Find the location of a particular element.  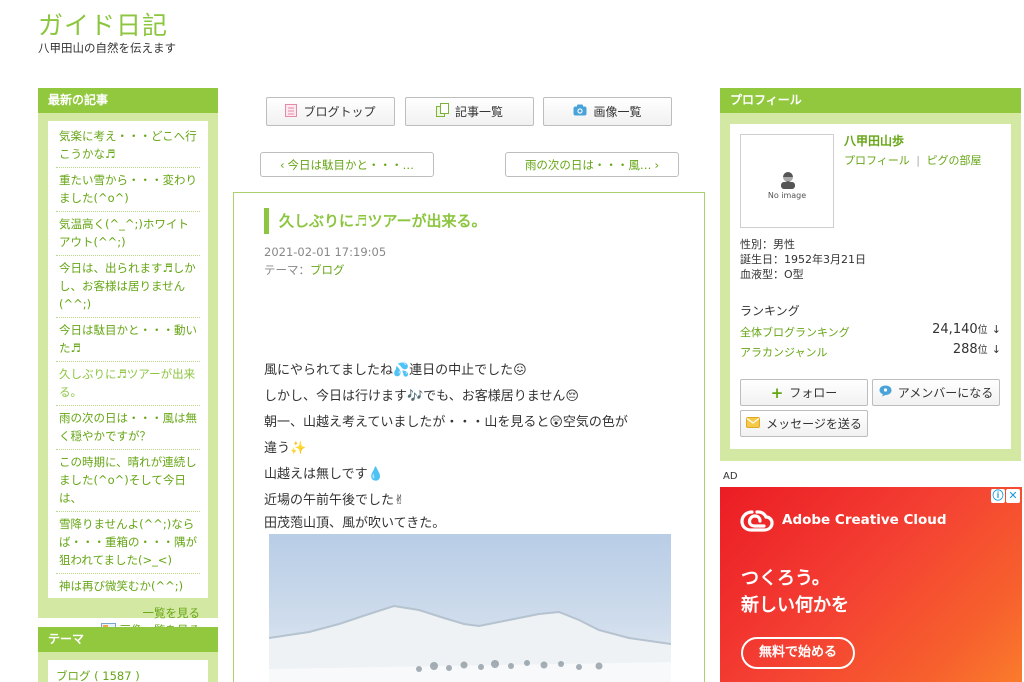

profile-gender: 性別：男性 is located at coordinates (767, 244).